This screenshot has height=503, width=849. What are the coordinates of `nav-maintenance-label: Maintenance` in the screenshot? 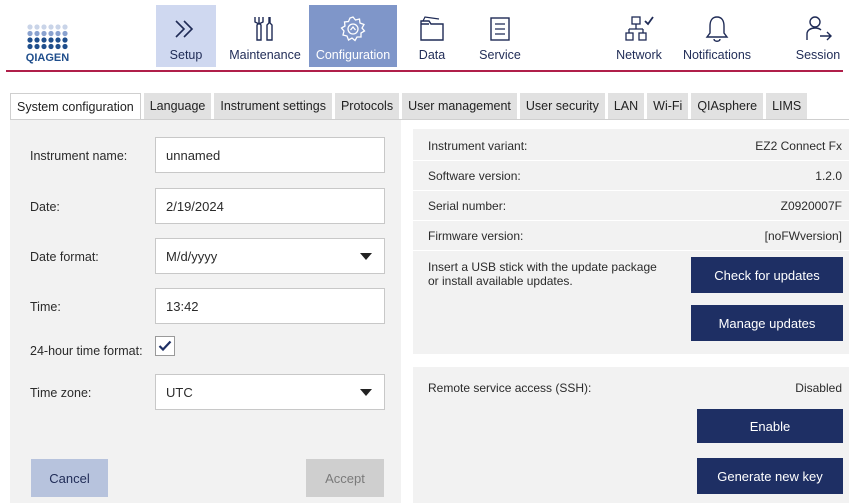 It's located at (265, 55).